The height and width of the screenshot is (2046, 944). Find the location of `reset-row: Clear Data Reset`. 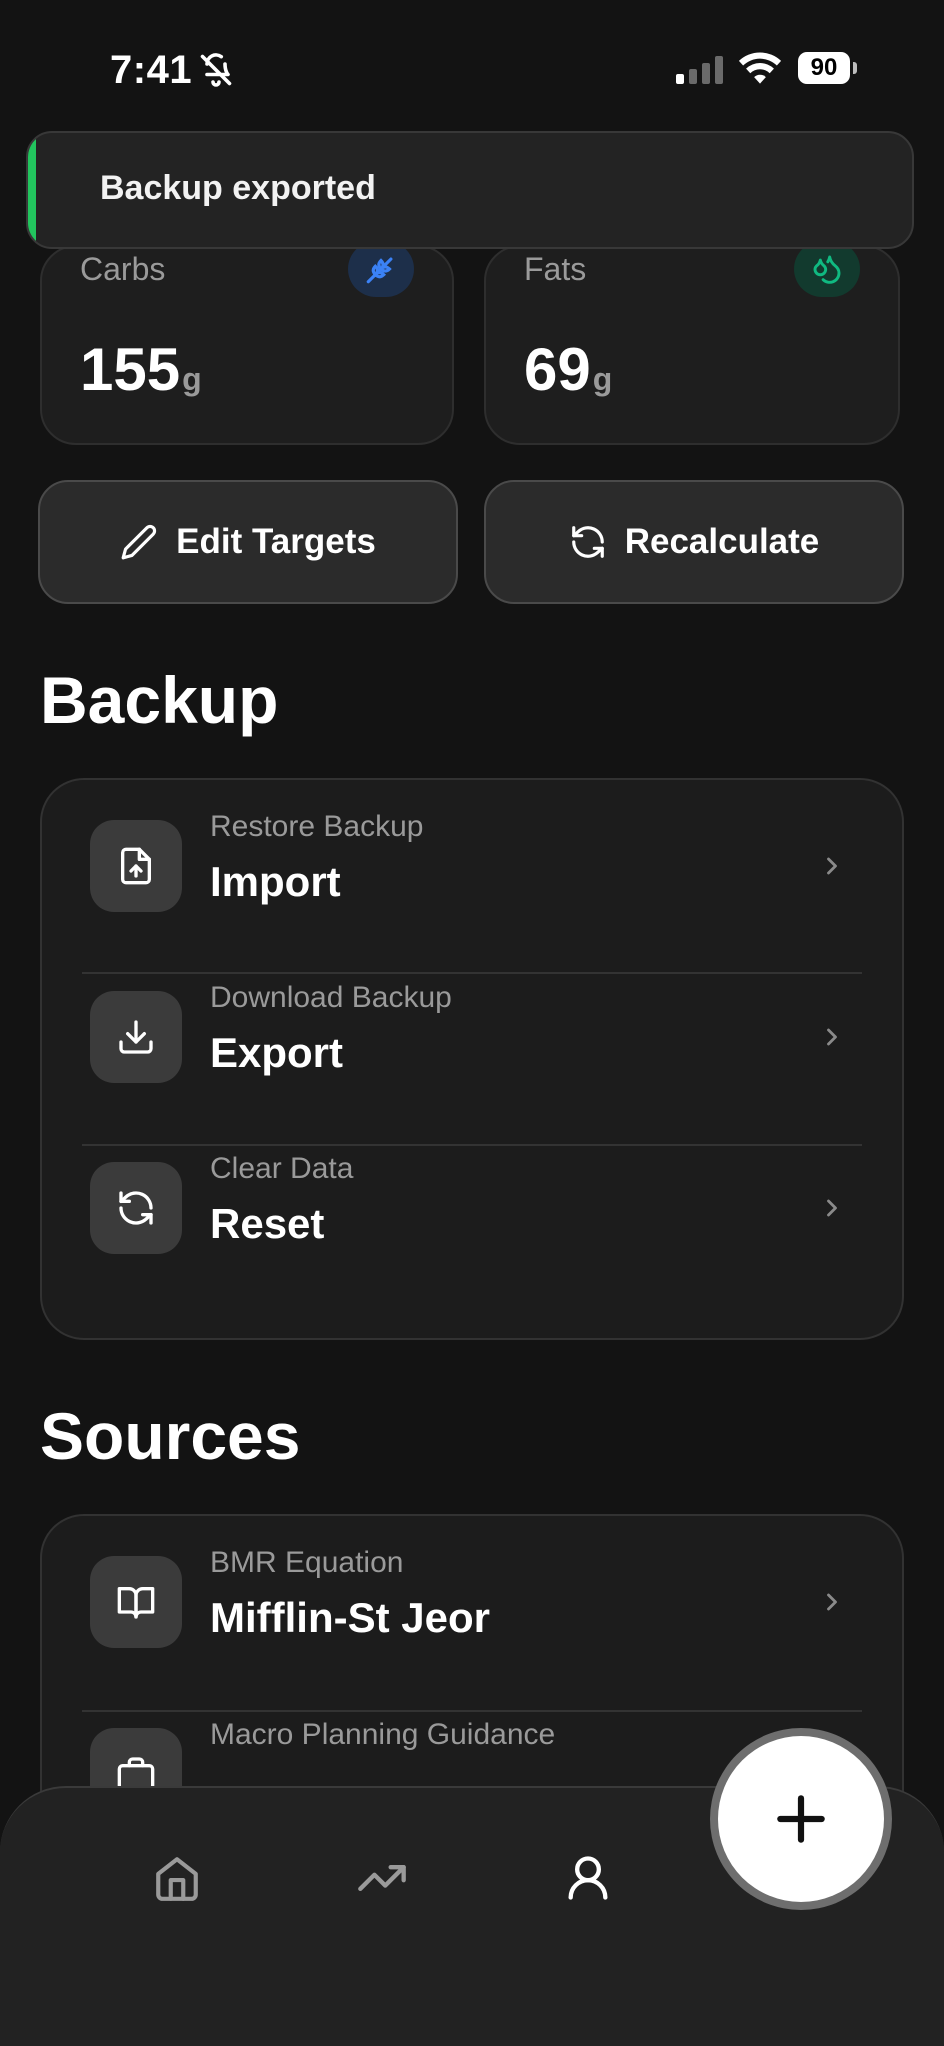

reset-row: Clear Data Reset is located at coordinates (472, 1207).